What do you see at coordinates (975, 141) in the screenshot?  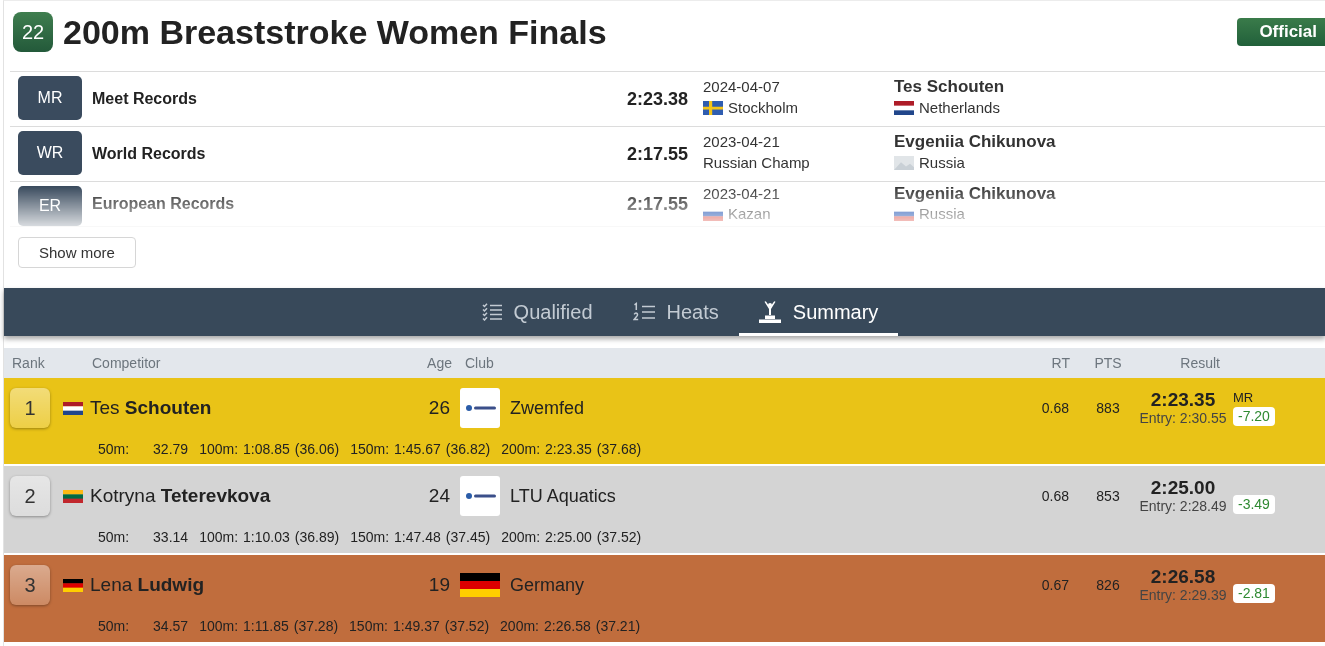 I see `record-holder: Evgeniia Chikunova` at bounding box center [975, 141].